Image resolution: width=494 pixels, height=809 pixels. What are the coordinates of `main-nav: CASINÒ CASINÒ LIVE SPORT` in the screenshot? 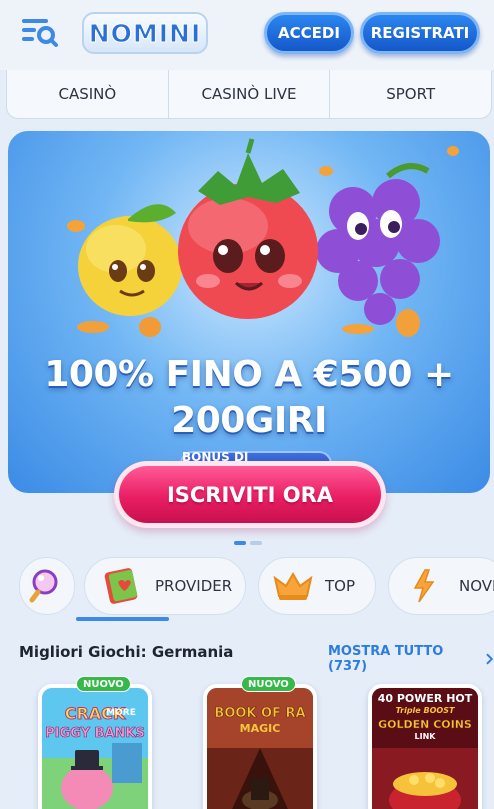 It's located at (249, 94).